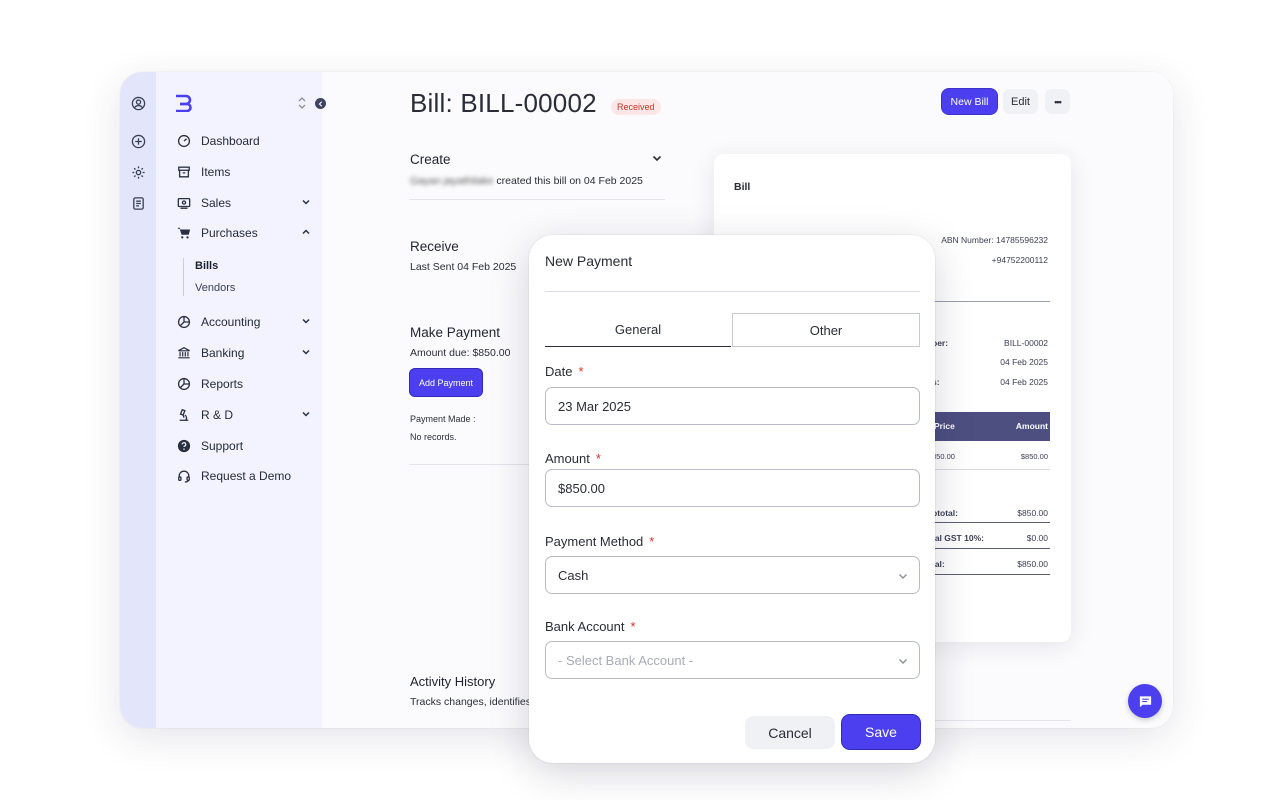  I want to click on cart-icon, so click(183, 233).